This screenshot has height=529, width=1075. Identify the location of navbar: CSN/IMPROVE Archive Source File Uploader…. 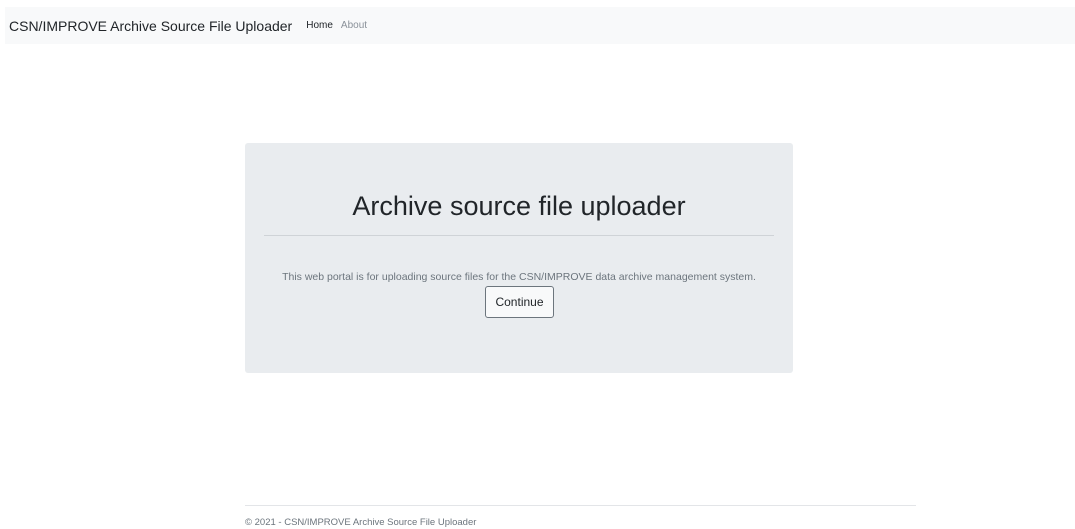
(540, 25).